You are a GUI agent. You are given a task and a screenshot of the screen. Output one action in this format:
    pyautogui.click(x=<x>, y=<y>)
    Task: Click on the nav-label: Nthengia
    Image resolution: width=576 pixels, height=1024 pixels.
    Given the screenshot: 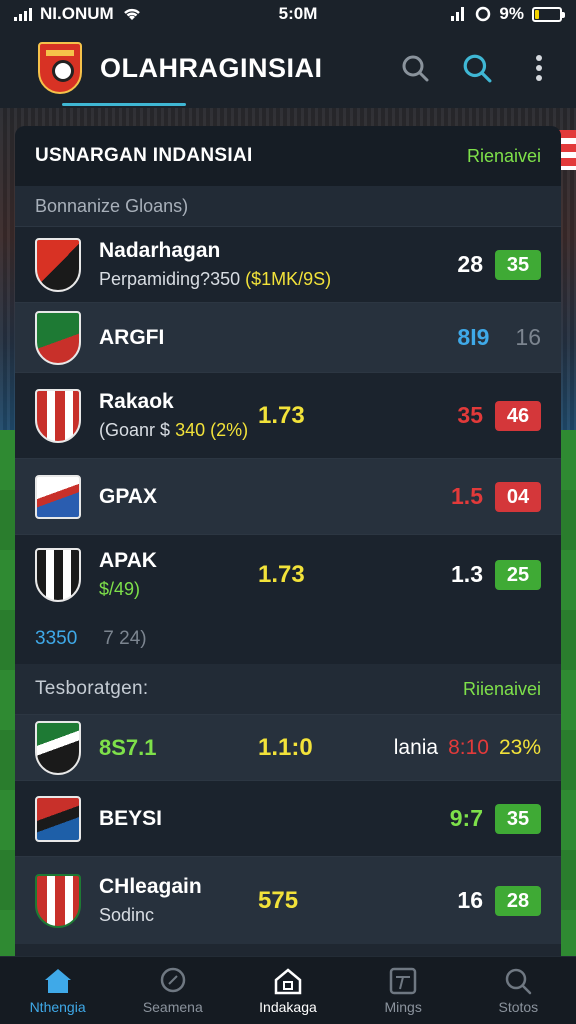 What is the action you would take?
    pyautogui.click(x=57, y=1006)
    